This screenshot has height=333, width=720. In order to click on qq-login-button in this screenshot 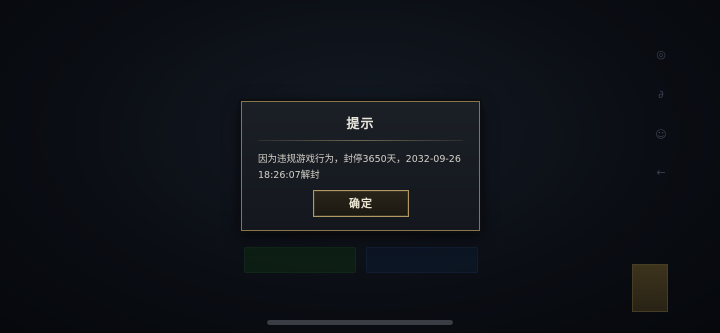, I will do `click(422, 260)`.